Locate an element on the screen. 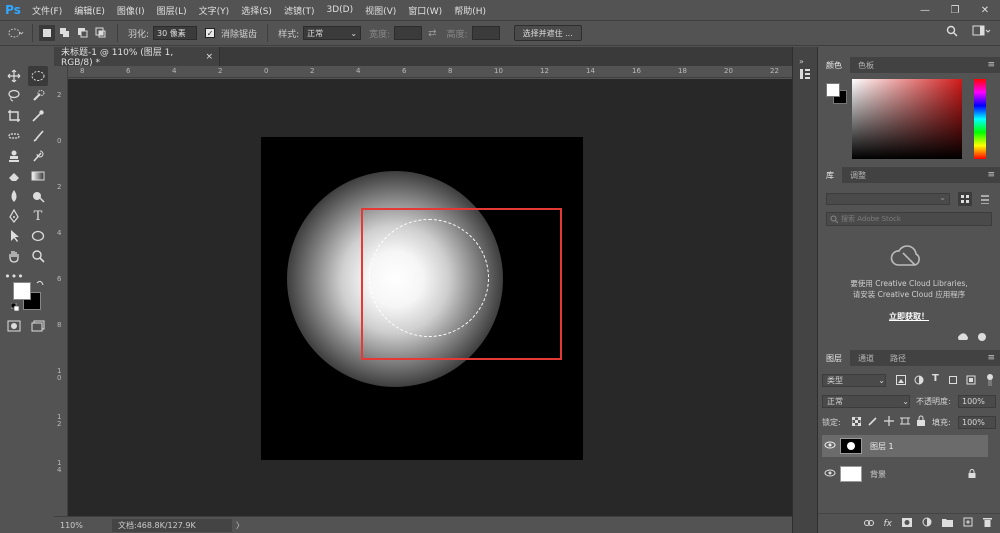  menu-select: 选择(S) is located at coordinates (256, 10).